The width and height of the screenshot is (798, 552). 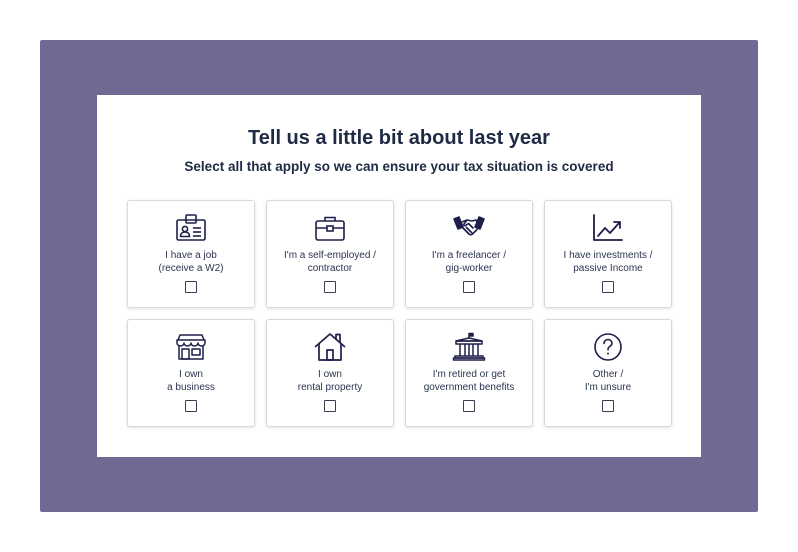 I want to click on option-label: I own rental property, so click(x=330, y=381).